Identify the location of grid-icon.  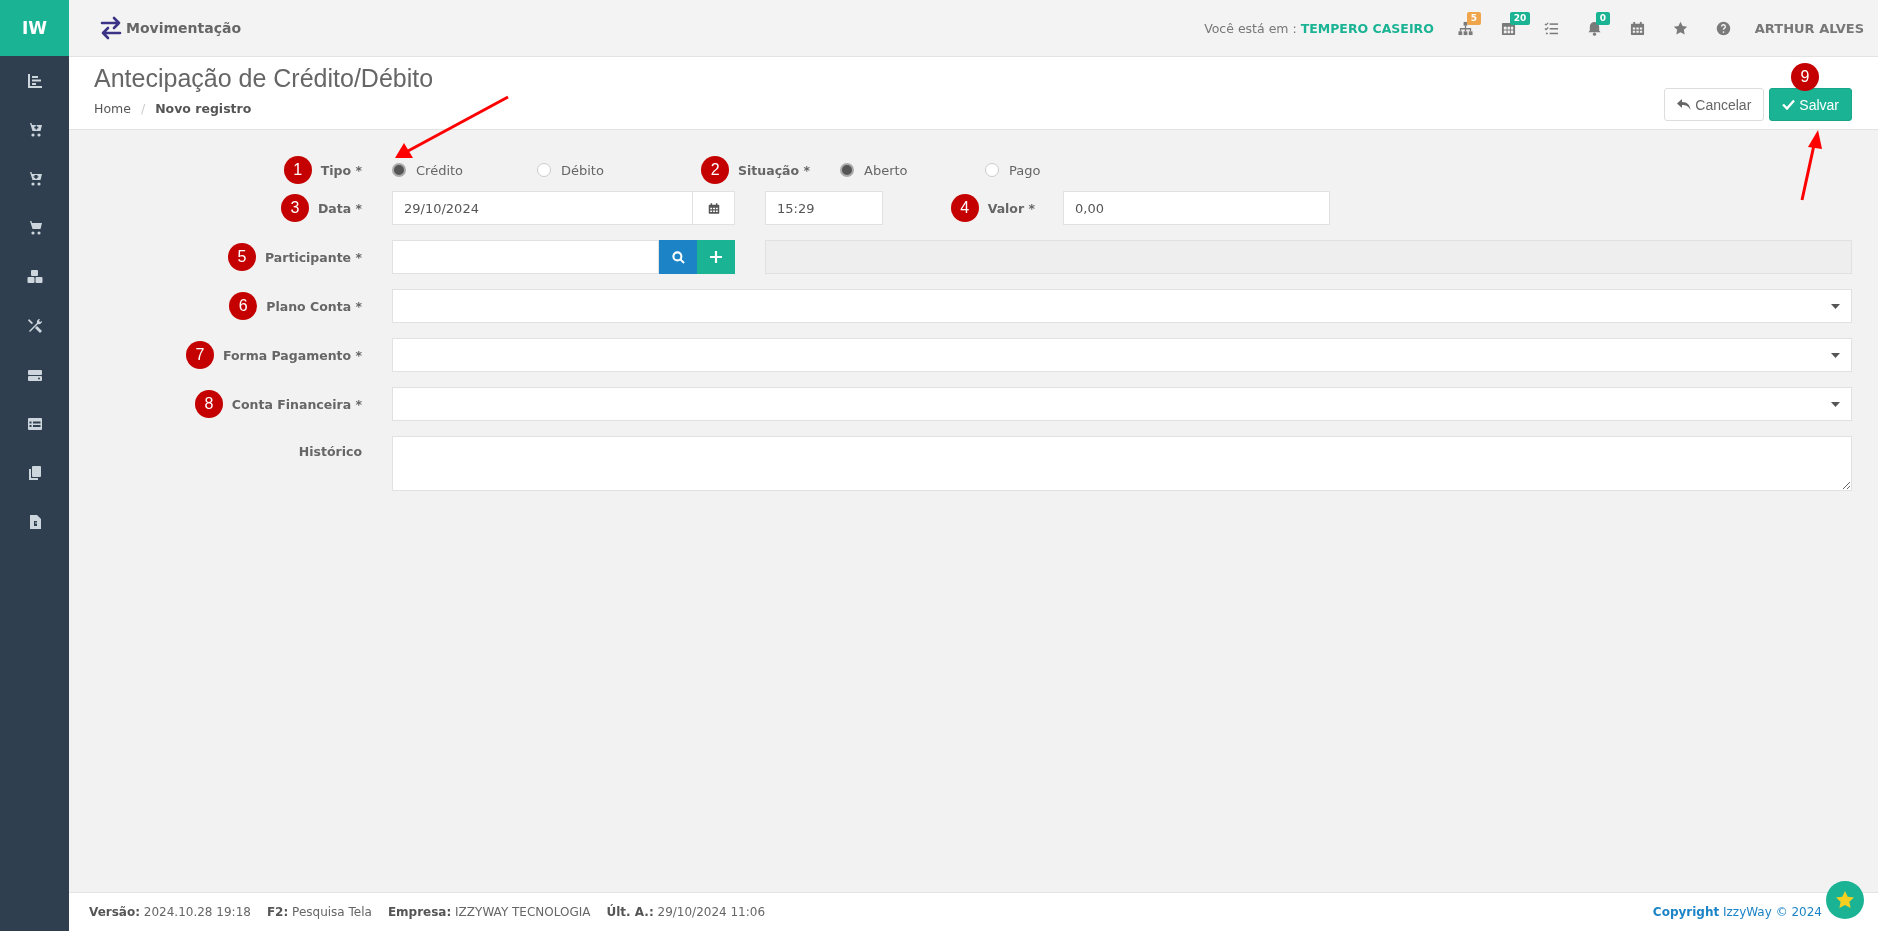
(1508, 28).